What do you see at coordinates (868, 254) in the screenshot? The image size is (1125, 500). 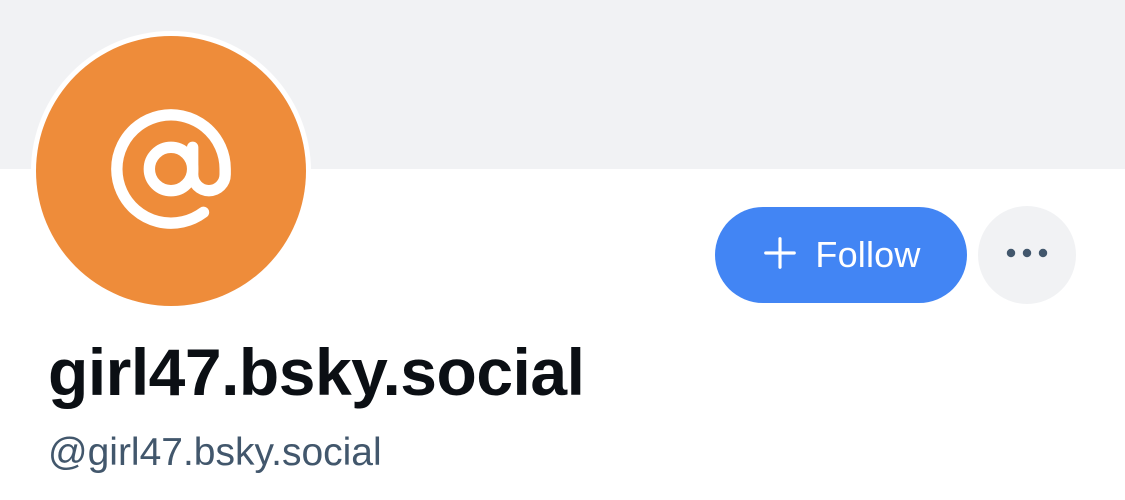 I see `follow-button-label: Follow` at bounding box center [868, 254].